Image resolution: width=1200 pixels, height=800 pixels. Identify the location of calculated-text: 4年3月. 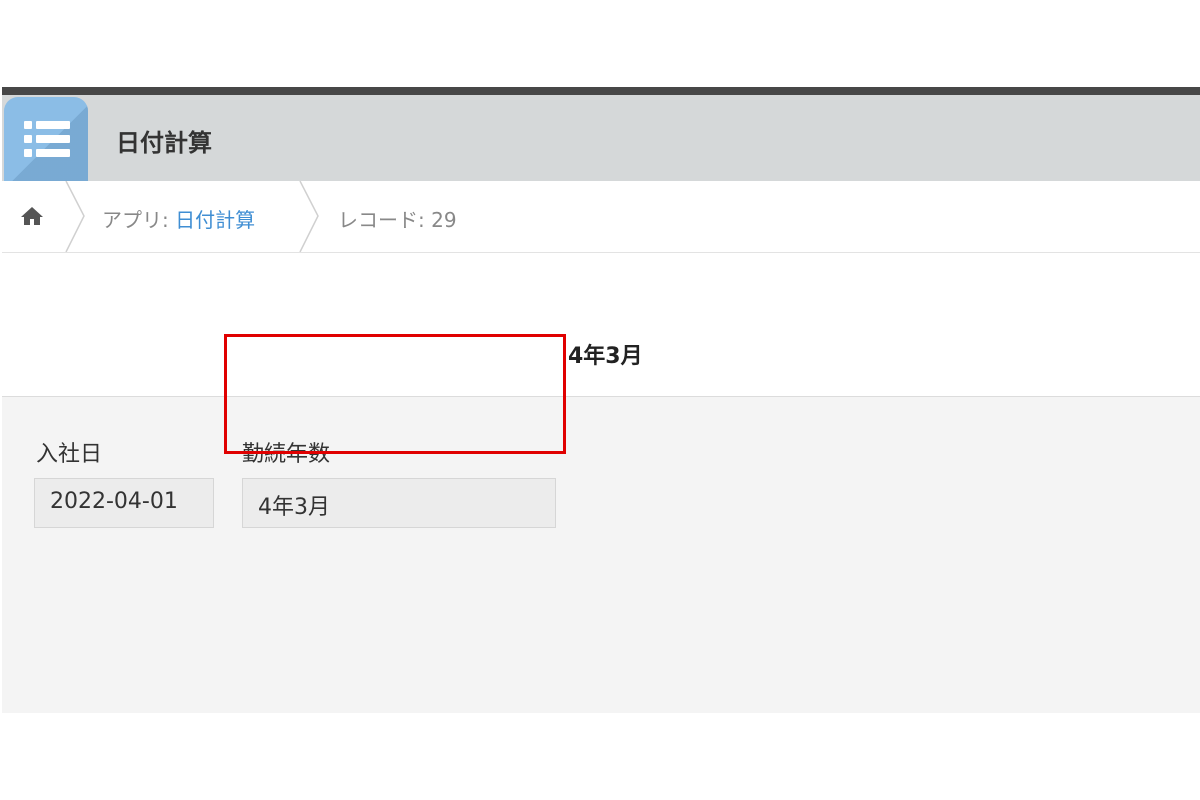
(605, 356).